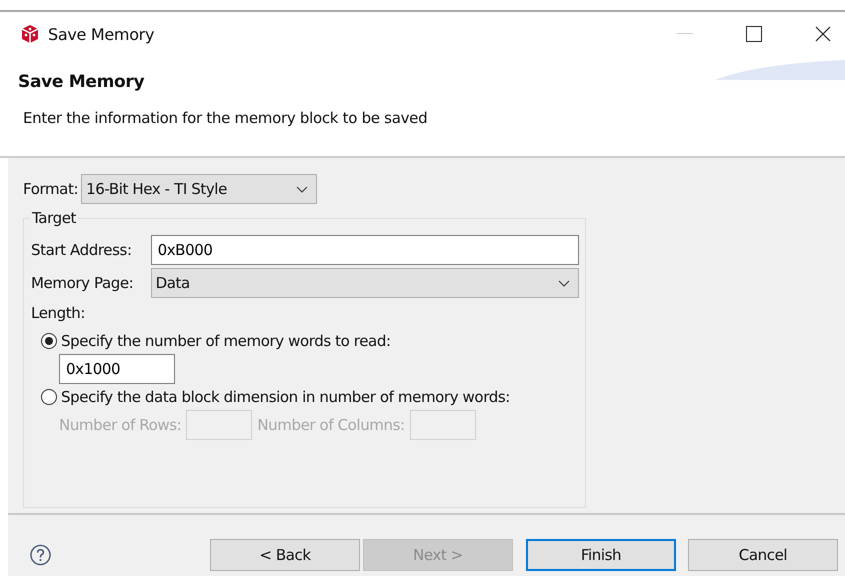 The width and height of the screenshot is (845, 576). What do you see at coordinates (58, 313) in the screenshot?
I see `length-label: Length:` at bounding box center [58, 313].